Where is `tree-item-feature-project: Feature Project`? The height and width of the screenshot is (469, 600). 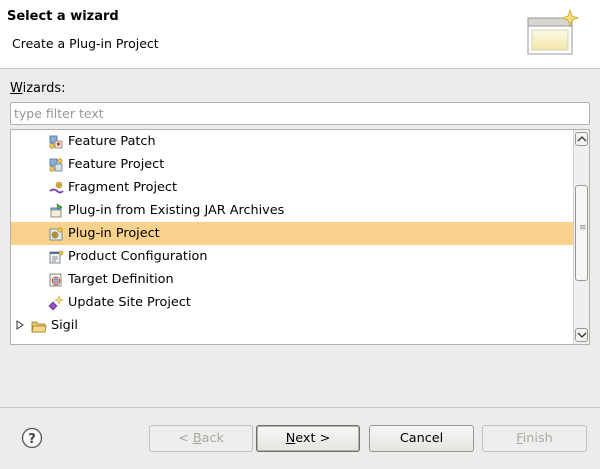 tree-item-feature-project: Feature Project is located at coordinates (292, 164).